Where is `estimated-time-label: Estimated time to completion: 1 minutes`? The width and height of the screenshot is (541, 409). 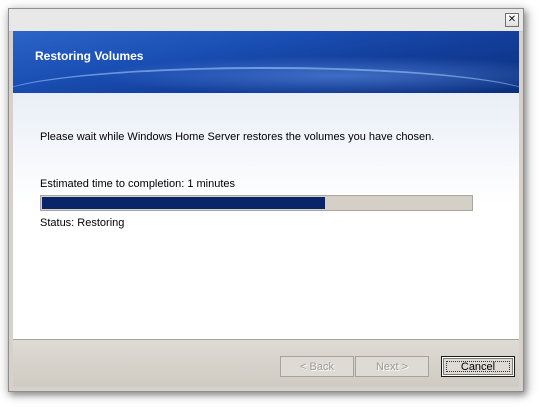
estimated-time-label: Estimated time to completion: 1 minutes is located at coordinates (138, 184).